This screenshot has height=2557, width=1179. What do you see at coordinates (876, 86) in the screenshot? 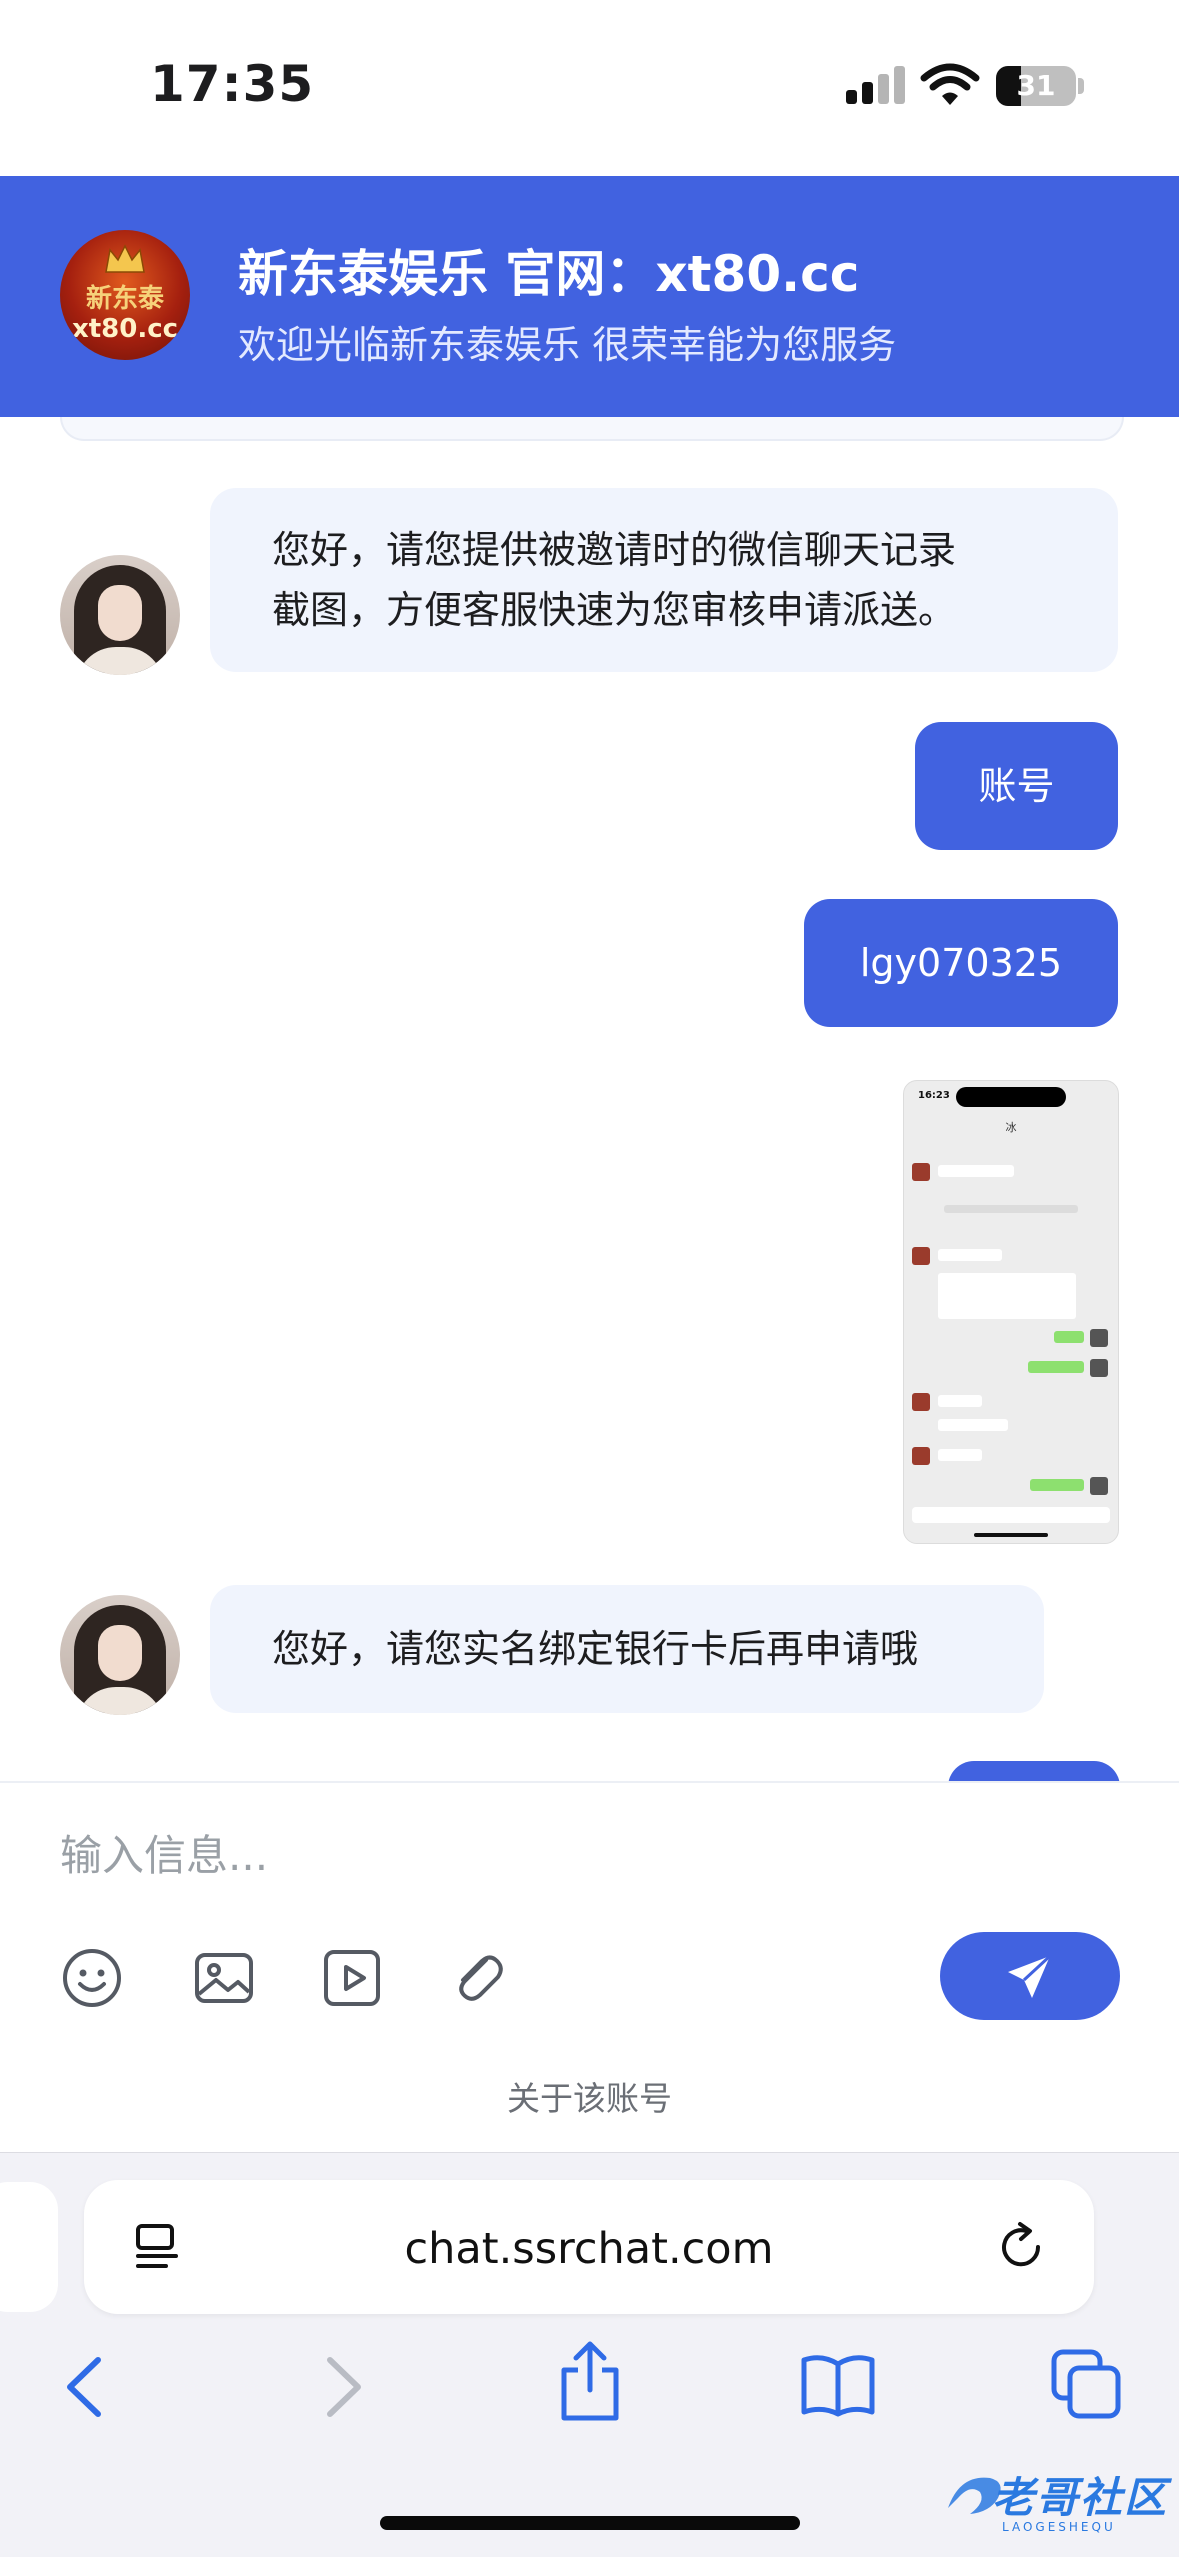
I see `cellular-signal-icon` at bounding box center [876, 86].